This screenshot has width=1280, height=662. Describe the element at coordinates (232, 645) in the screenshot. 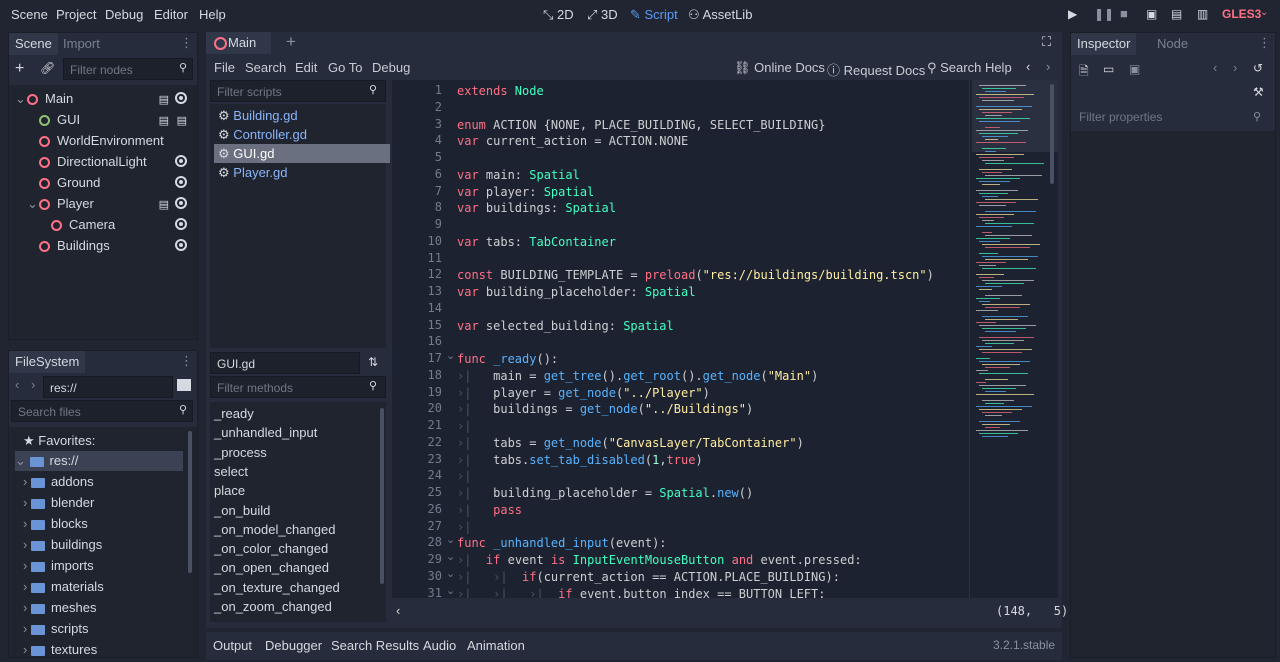

I see `tab-output: Output` at that location.